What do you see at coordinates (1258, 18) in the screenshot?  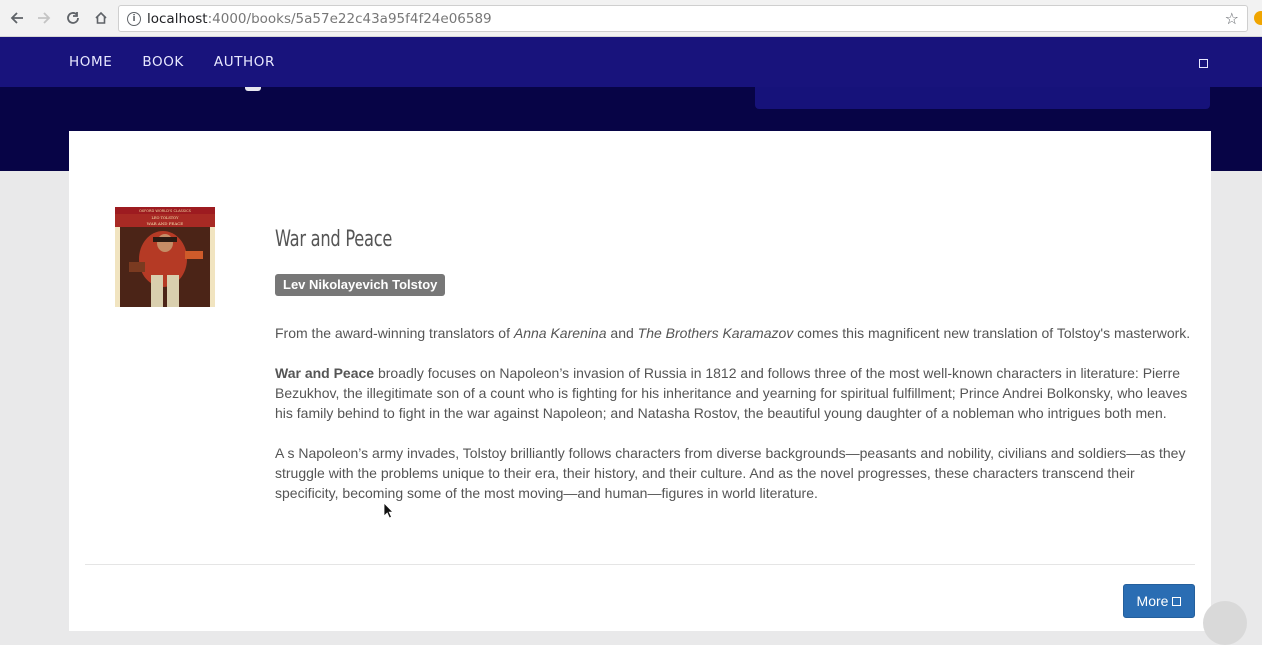 I see `external-icon` at bounding box center [1258, 18].